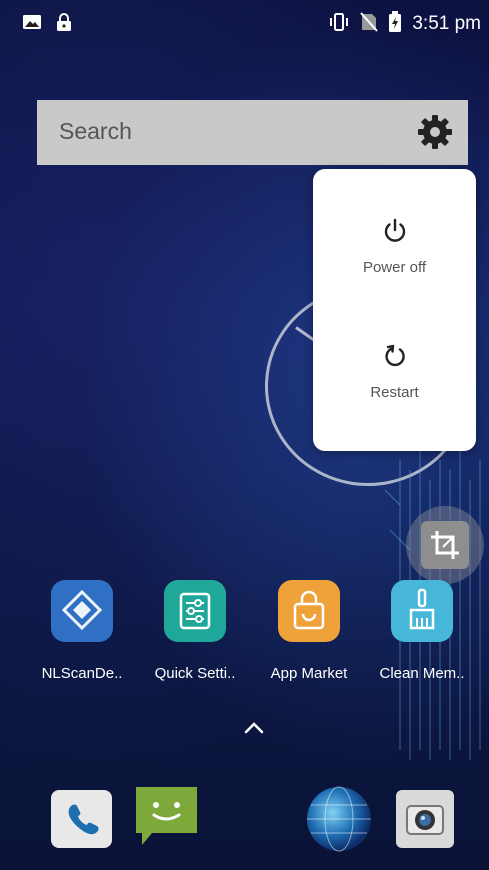 This screenshot has width=489, height=870. Describe the element at coordinates (339, 819) in the screenshot. I see `dock-browser-button` at that location.